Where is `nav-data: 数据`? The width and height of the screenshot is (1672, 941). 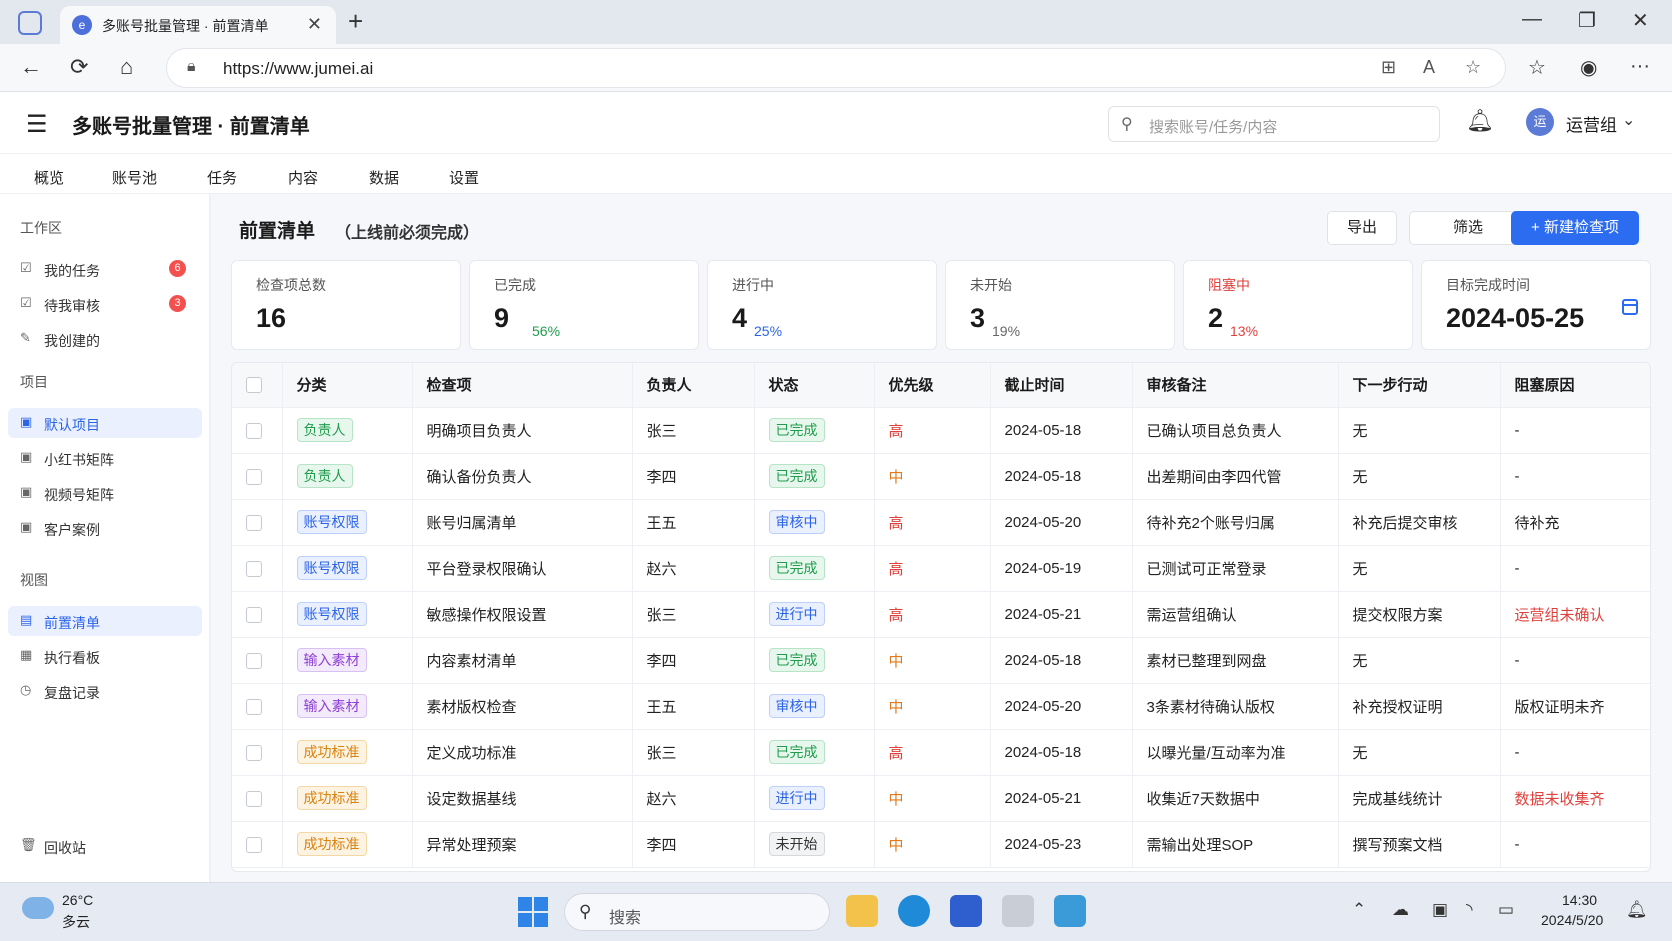 nav-data: 数据 is located at coordinates (384, 177).